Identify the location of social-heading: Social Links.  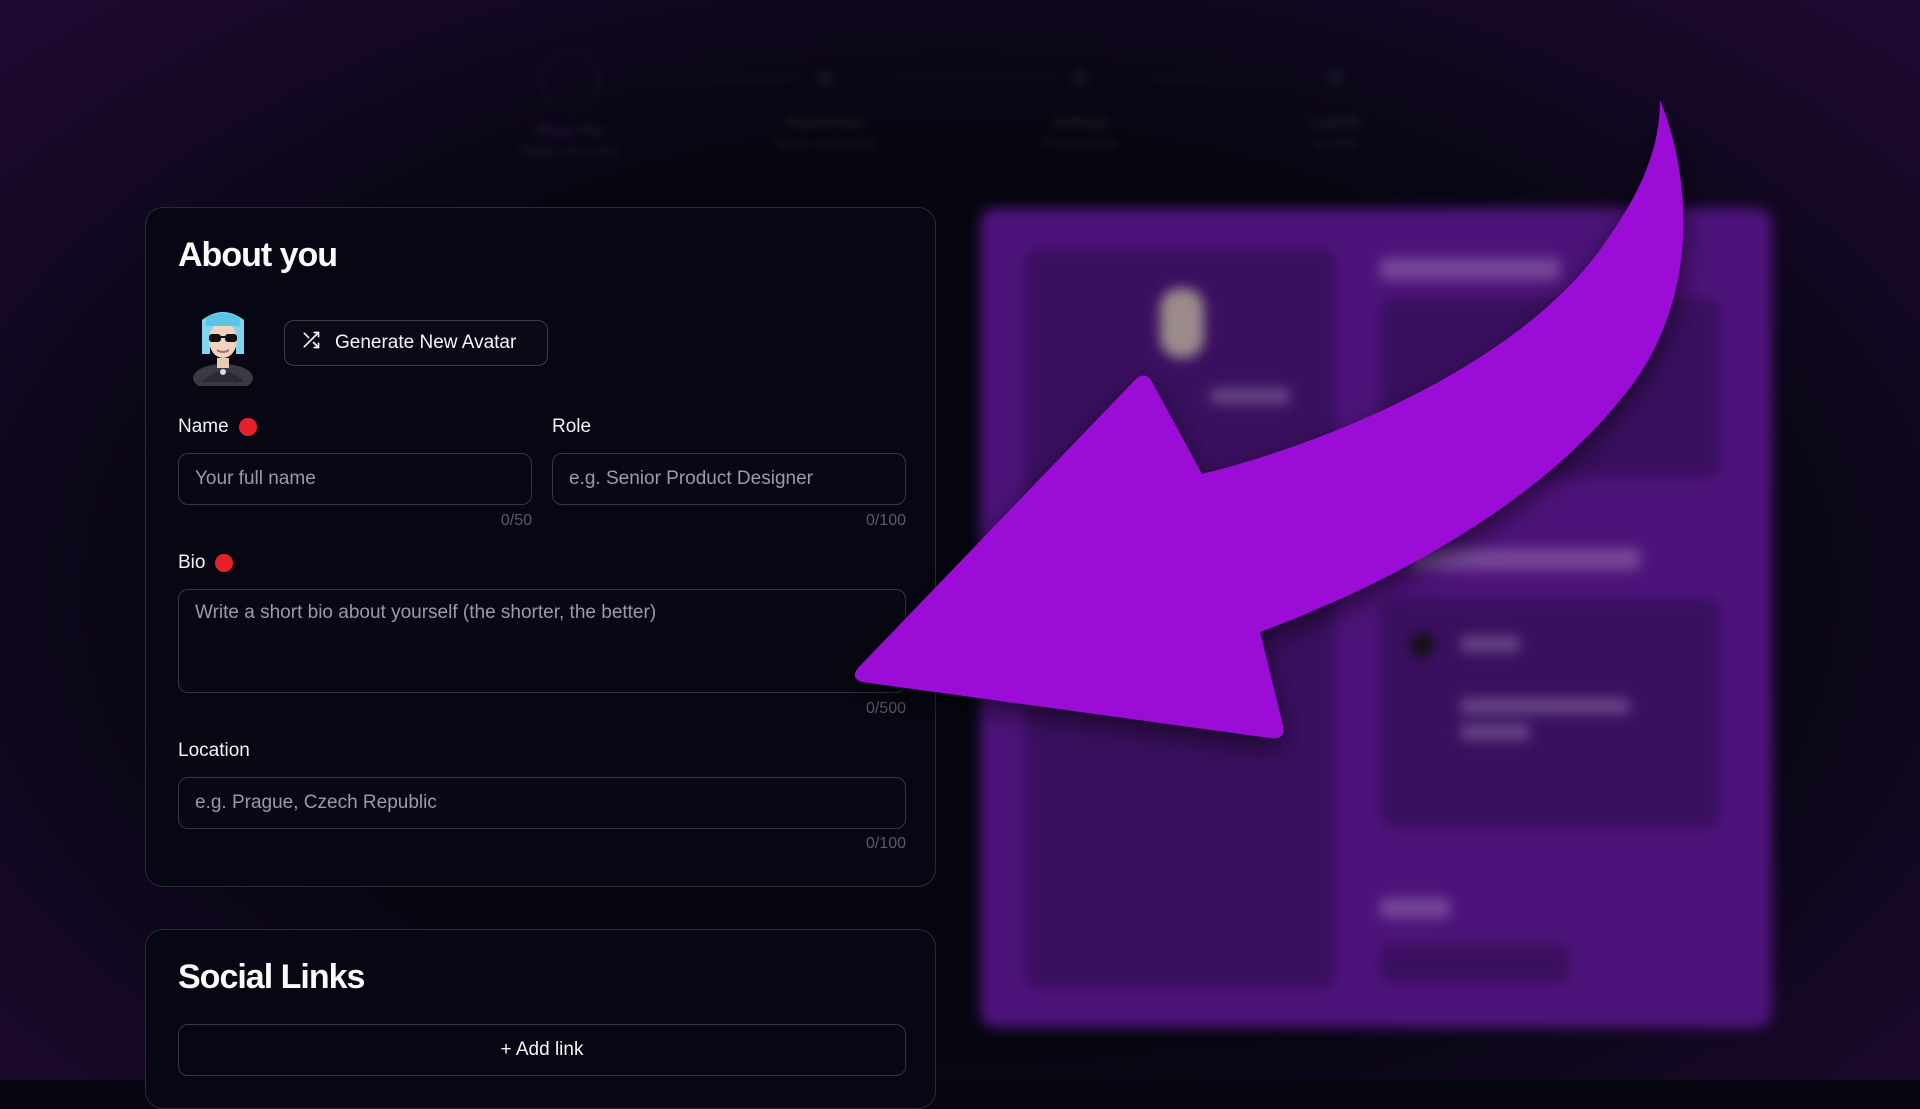
(271, 977).